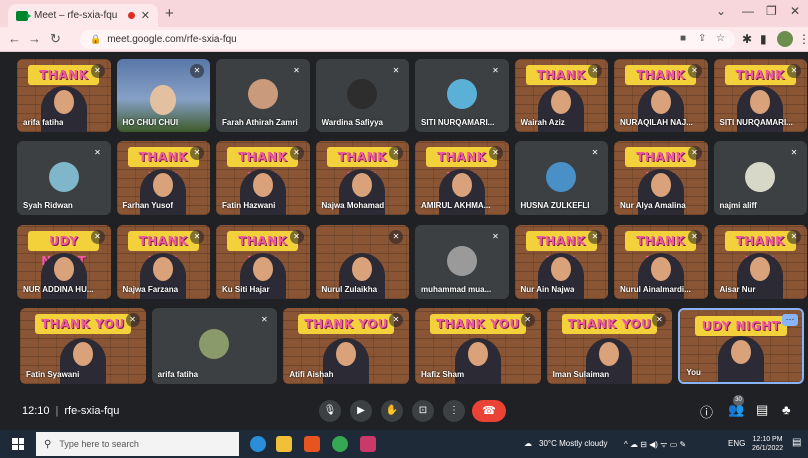 This screenshot has width=808, height=458. Describe the element at coordinates (18, 444) in the screenshot. I see `windows-start-icon` at that location.